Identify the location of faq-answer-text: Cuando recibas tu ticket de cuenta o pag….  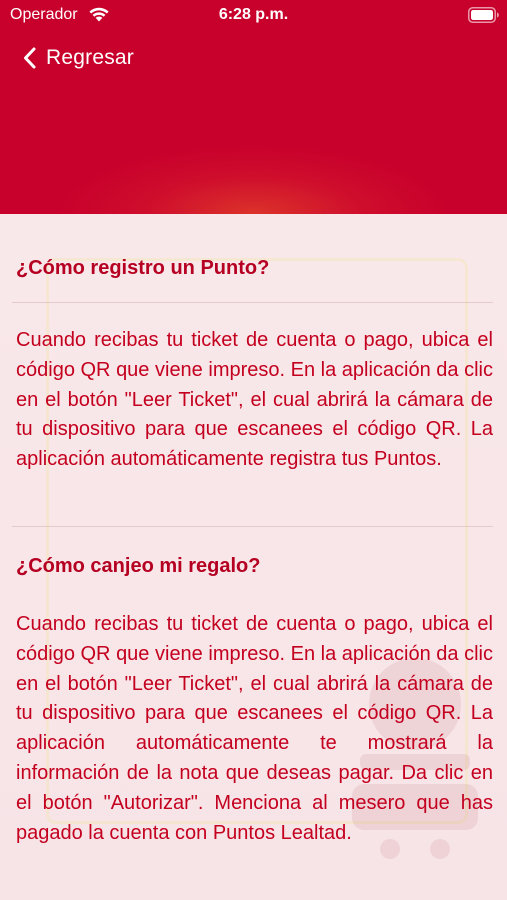
(254, 400).